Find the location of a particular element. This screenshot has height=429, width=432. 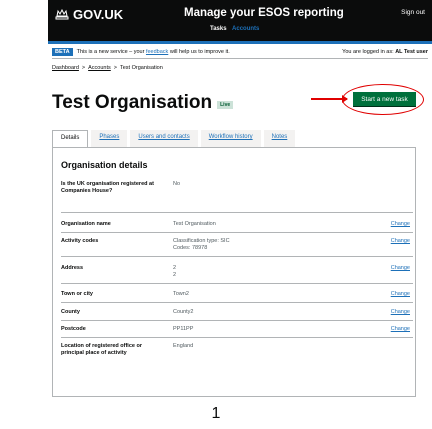

breadcrumb-current: Test Organisation is located at coordinates (141, 68).